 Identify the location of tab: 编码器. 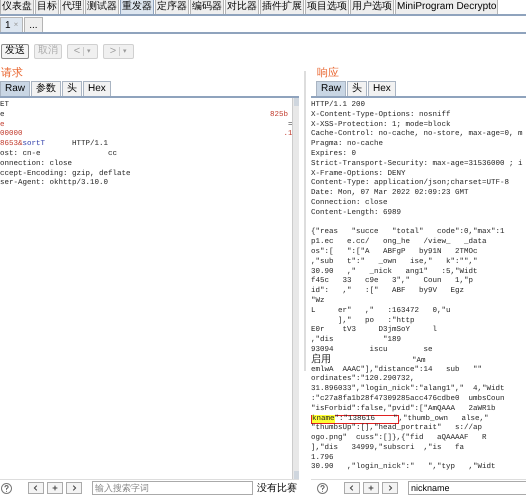
(207, 7).